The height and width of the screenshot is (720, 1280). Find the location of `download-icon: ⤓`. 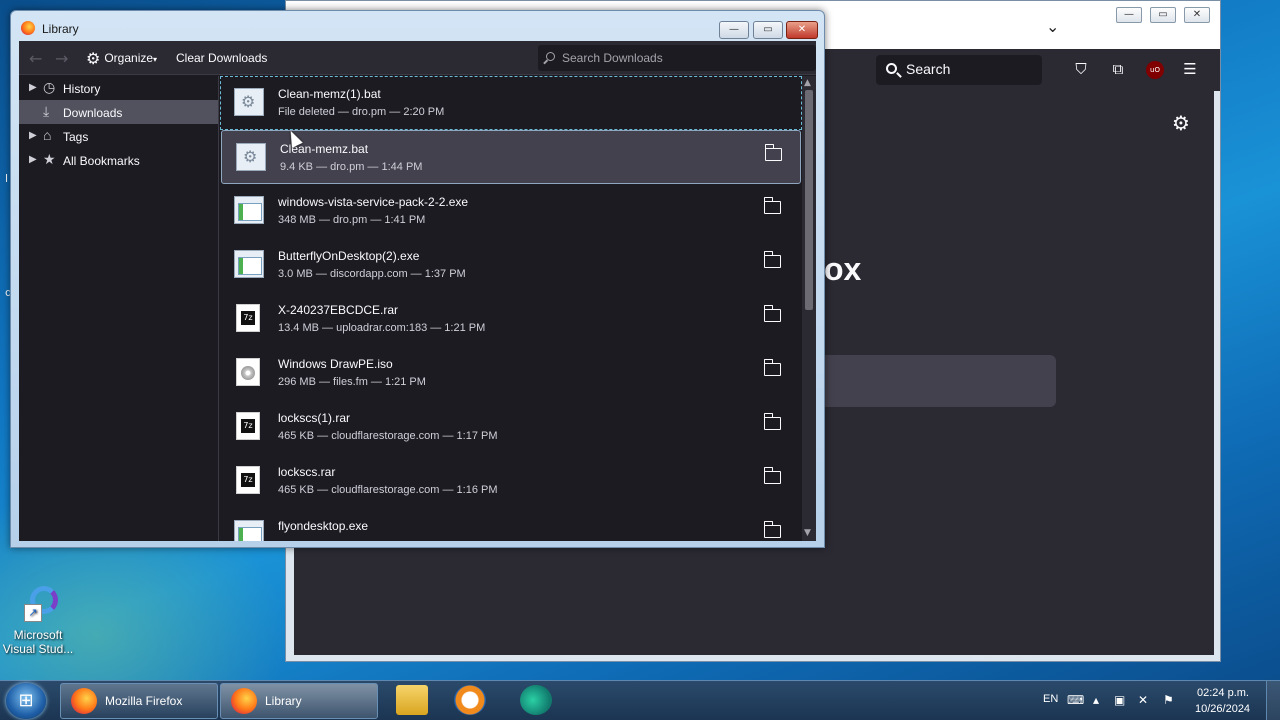

download-icon: ⤓ is located at coordinates (46, 111).